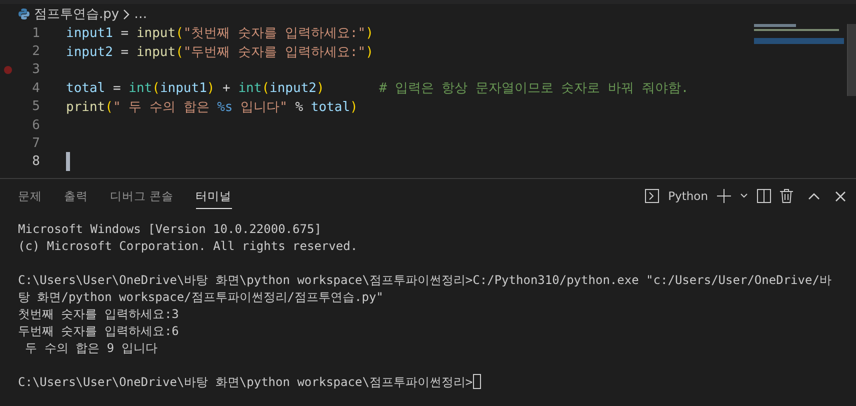 The width and height of the screenshot is (856, 406). What do you see at coordinates (220, 33) in the screenshot?
I see `code-line: input1 = input("첫번째 숫자를 입력하세요:")` at bounding box center [220, 33].